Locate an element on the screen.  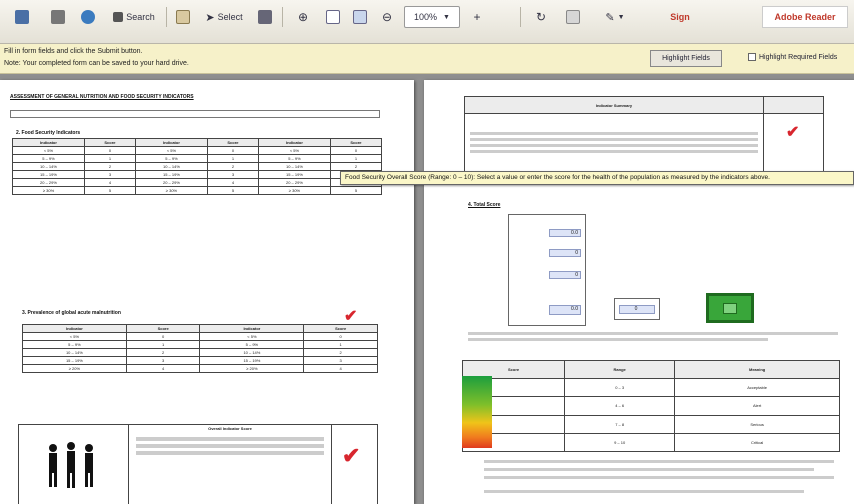
table-cell: ≥ 30% is located at coordinates (48, 190).